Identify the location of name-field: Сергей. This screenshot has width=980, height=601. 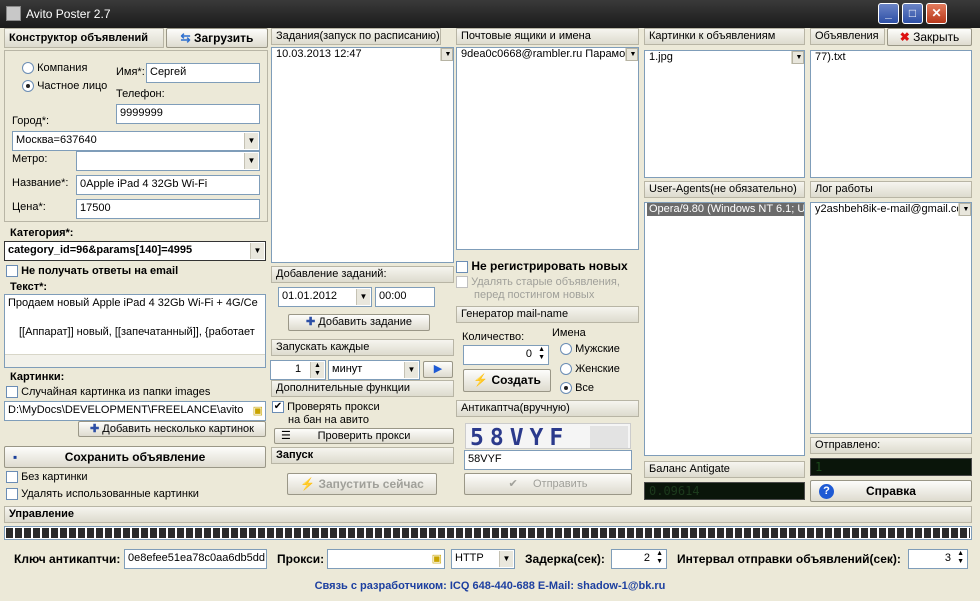
(203, 73).